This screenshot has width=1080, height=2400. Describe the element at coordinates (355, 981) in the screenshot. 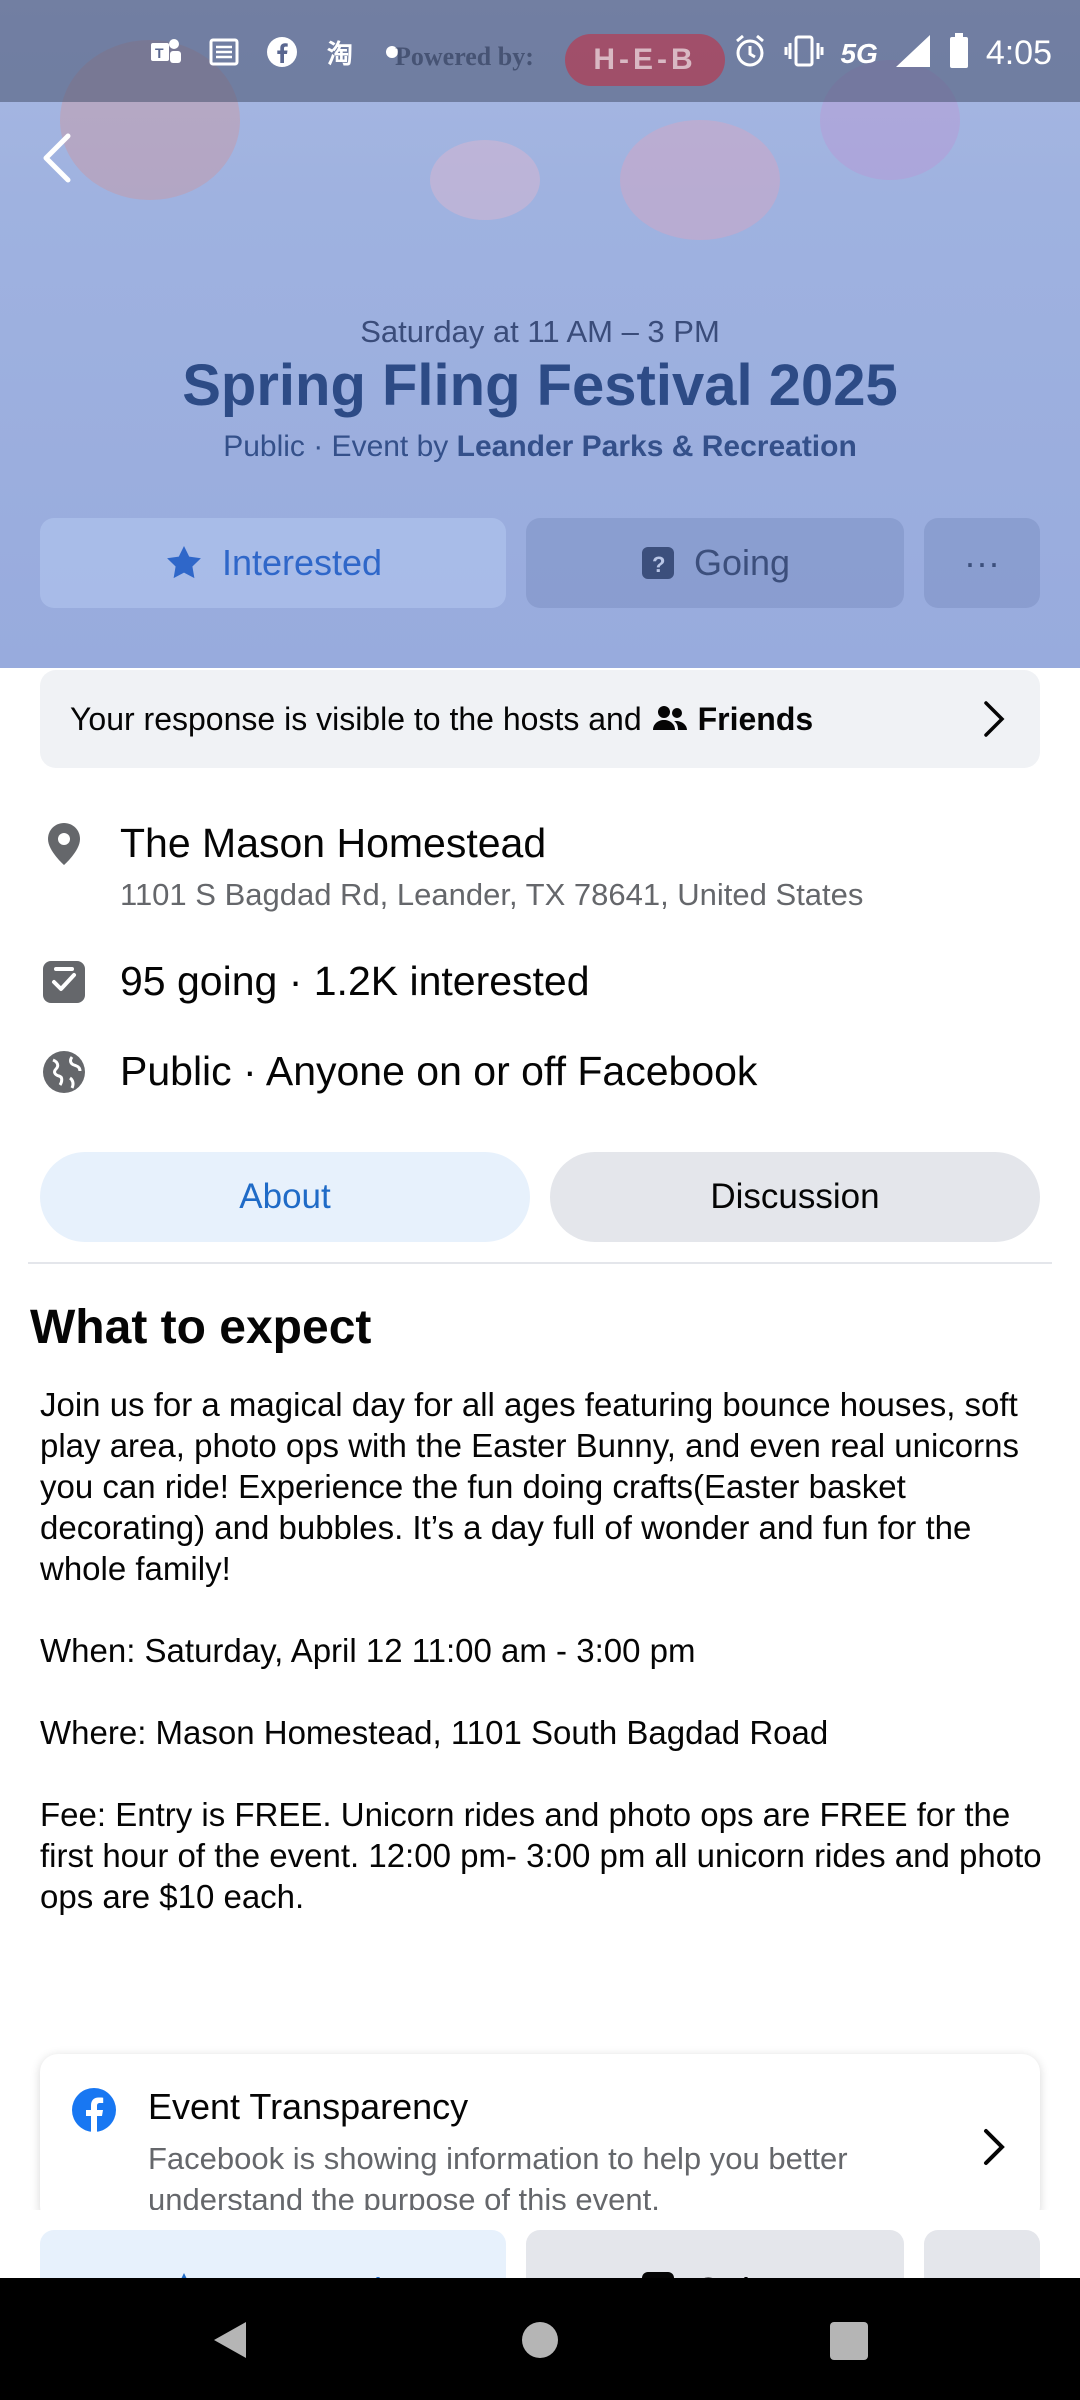

I see `attendance-count: 95 going · 1.2K interested` at that location.